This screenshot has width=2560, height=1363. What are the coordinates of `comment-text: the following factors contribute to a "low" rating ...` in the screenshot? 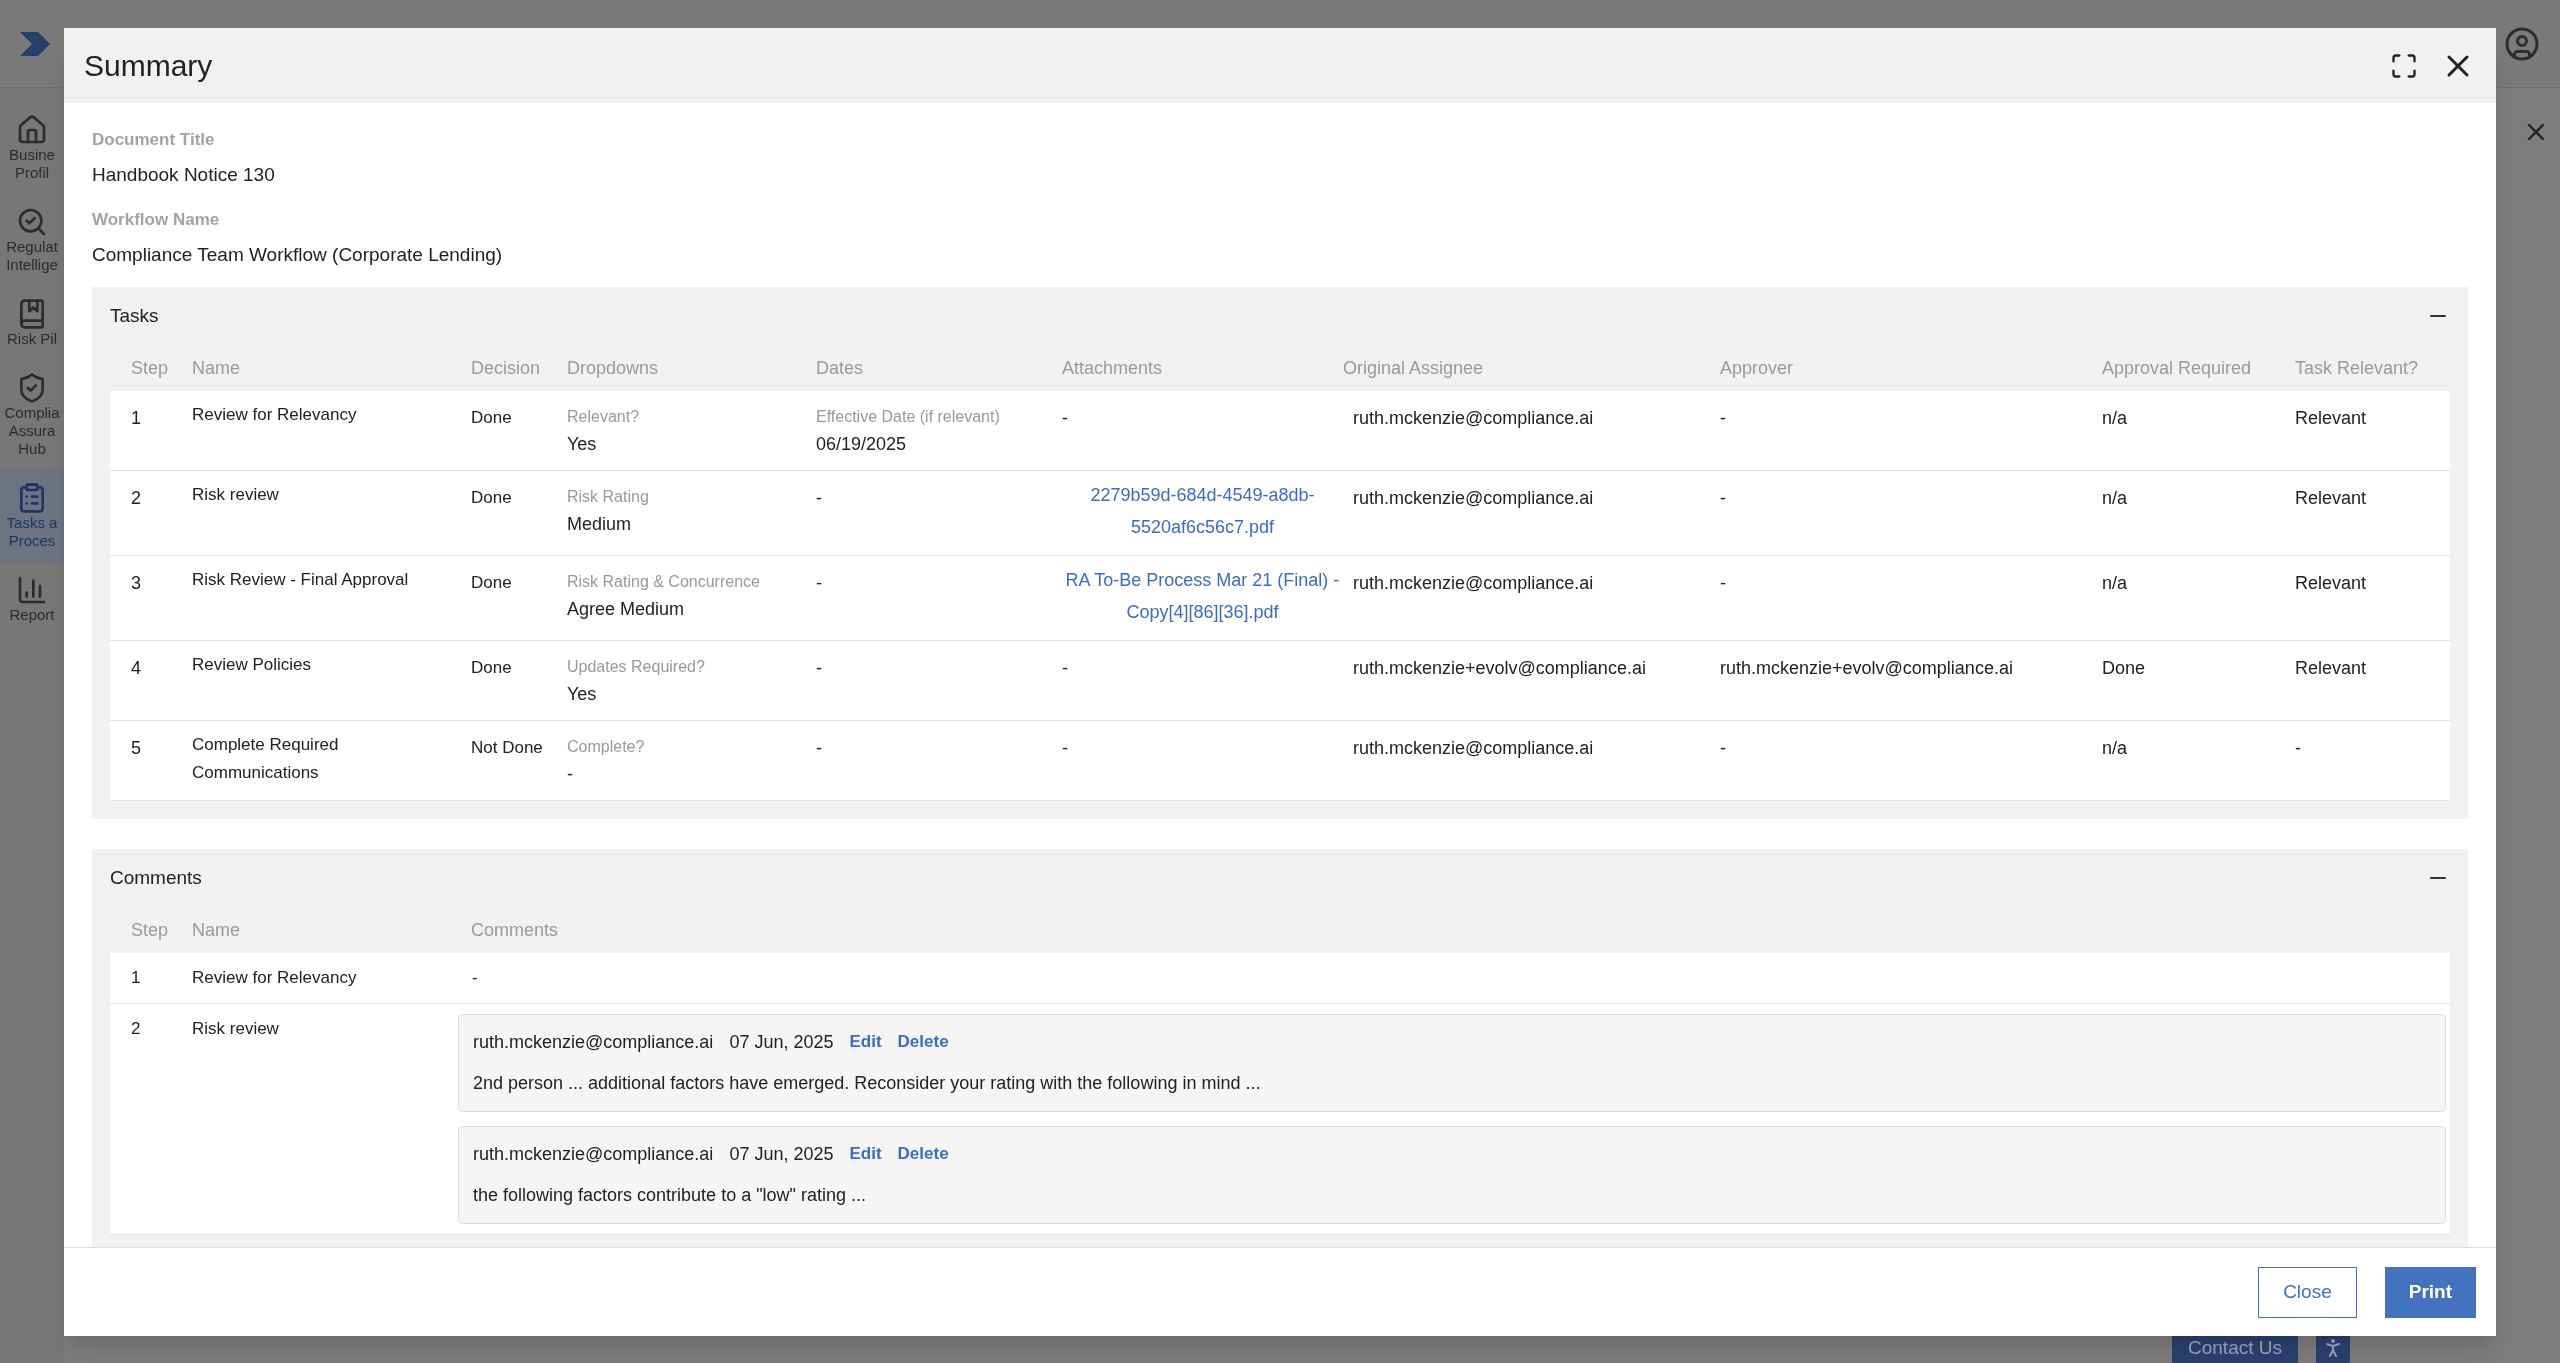 It's located at (670, 1195).